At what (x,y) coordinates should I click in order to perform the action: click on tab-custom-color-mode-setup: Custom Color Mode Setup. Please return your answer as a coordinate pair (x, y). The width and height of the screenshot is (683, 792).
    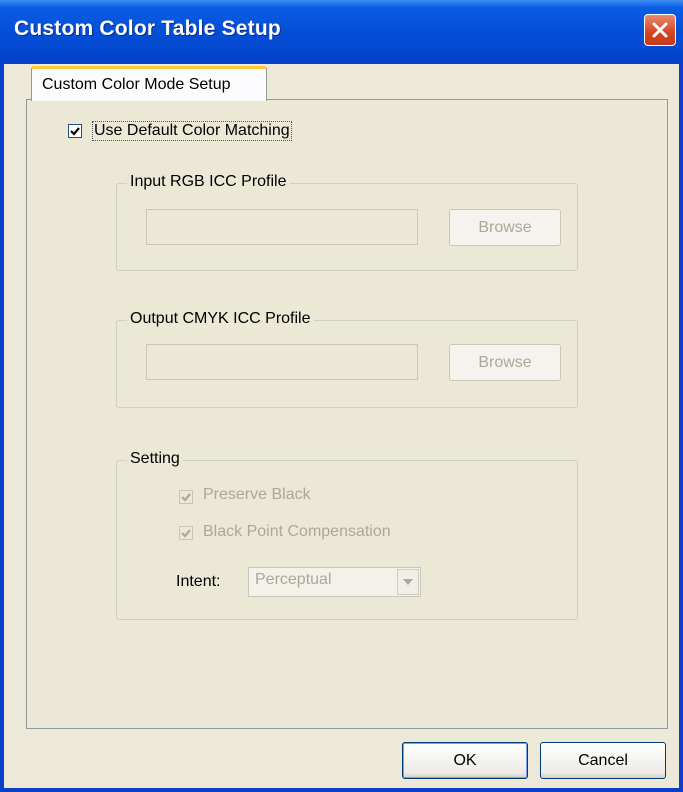
    Looking at the image, I should click on (149, 83).